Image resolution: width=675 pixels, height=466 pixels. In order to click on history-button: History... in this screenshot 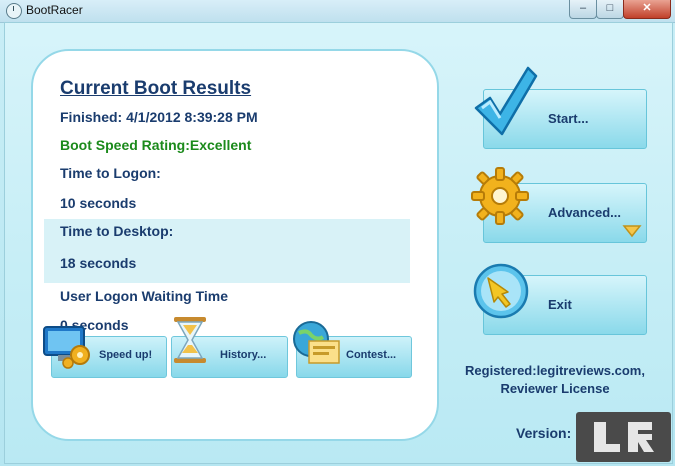, I will do `click(229, 347)`.